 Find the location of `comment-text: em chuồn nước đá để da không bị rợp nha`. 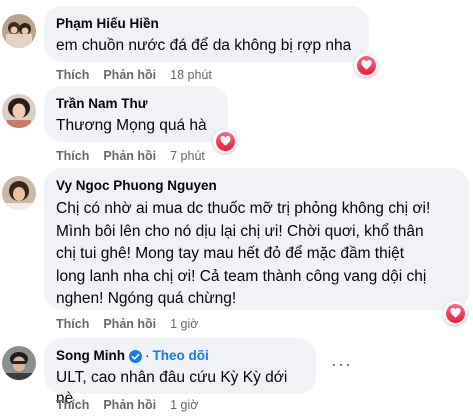

comment-text: em chuồn nước đá để da không bị rợp nha is located at coordinates (204, 45).